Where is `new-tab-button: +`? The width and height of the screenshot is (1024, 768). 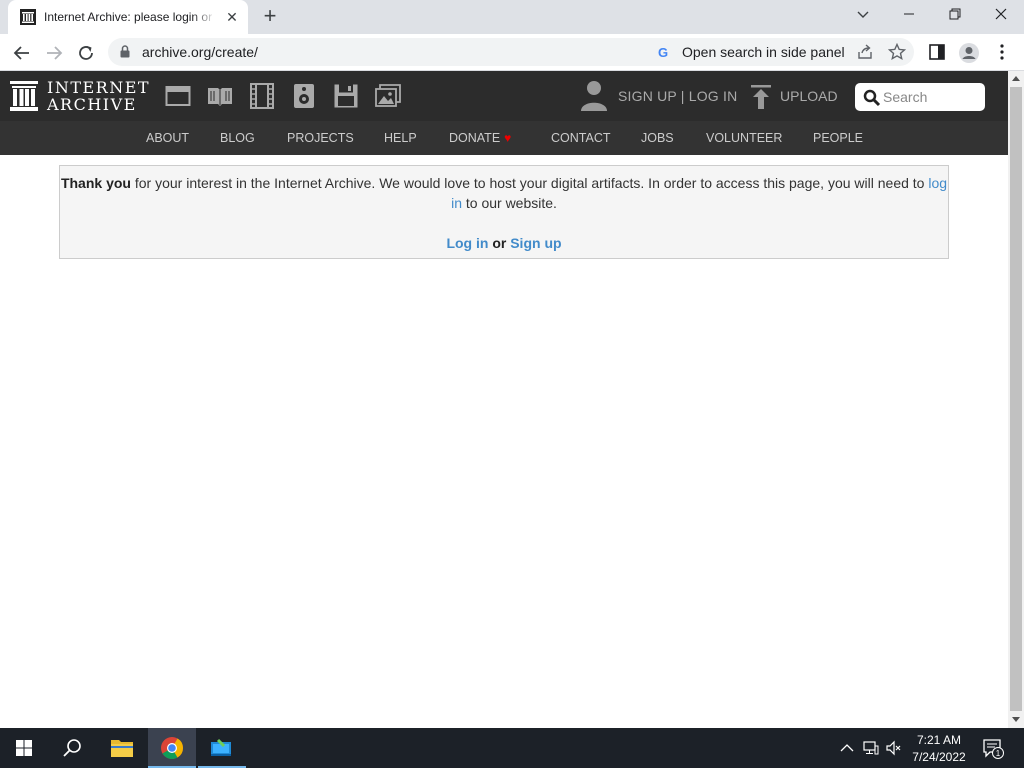 new-tab-button: + is located at coordinates (270, 16).